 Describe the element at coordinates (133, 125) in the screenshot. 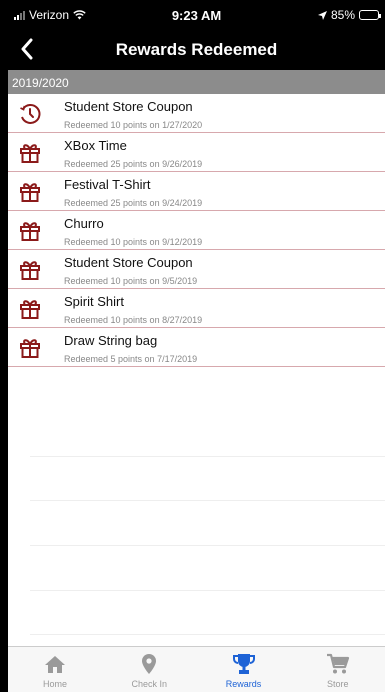

I see `reward-subtitle: Redeemed 10 points on 1/27/2020` at that location.